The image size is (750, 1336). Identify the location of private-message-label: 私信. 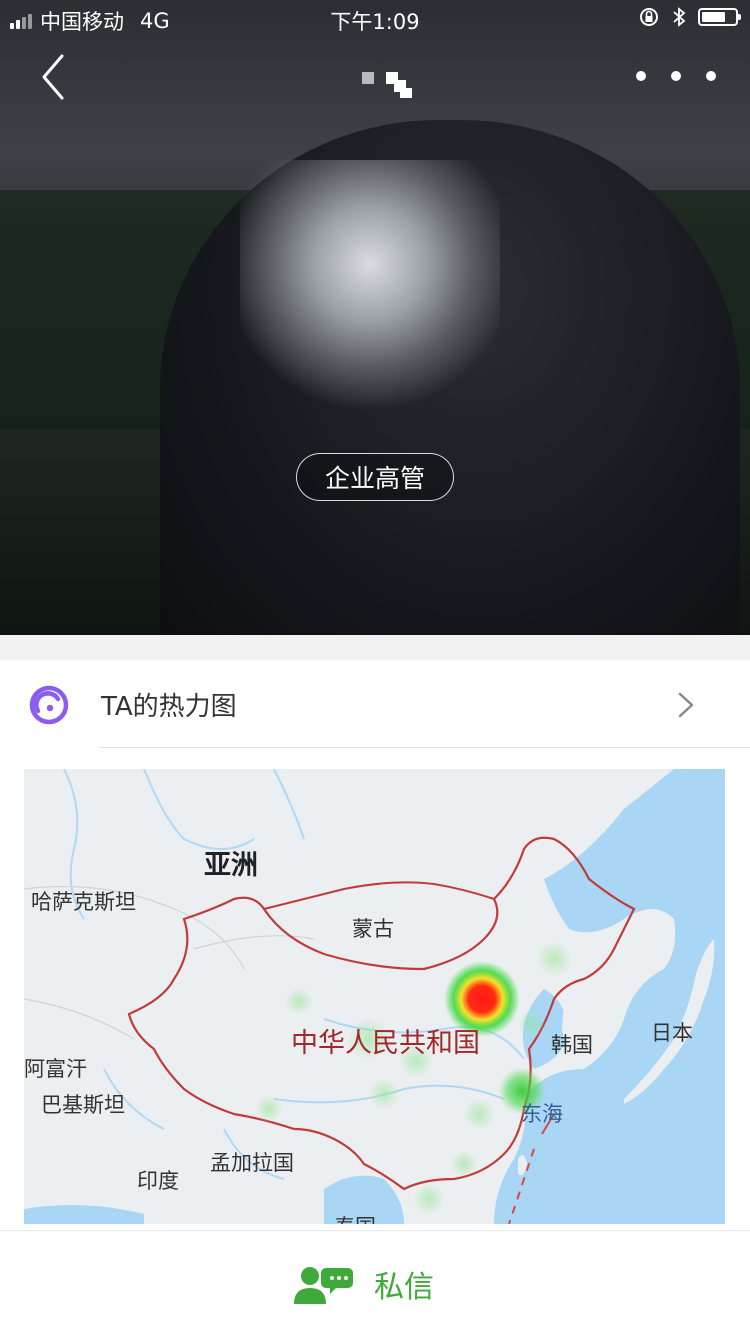
(404, 1287).